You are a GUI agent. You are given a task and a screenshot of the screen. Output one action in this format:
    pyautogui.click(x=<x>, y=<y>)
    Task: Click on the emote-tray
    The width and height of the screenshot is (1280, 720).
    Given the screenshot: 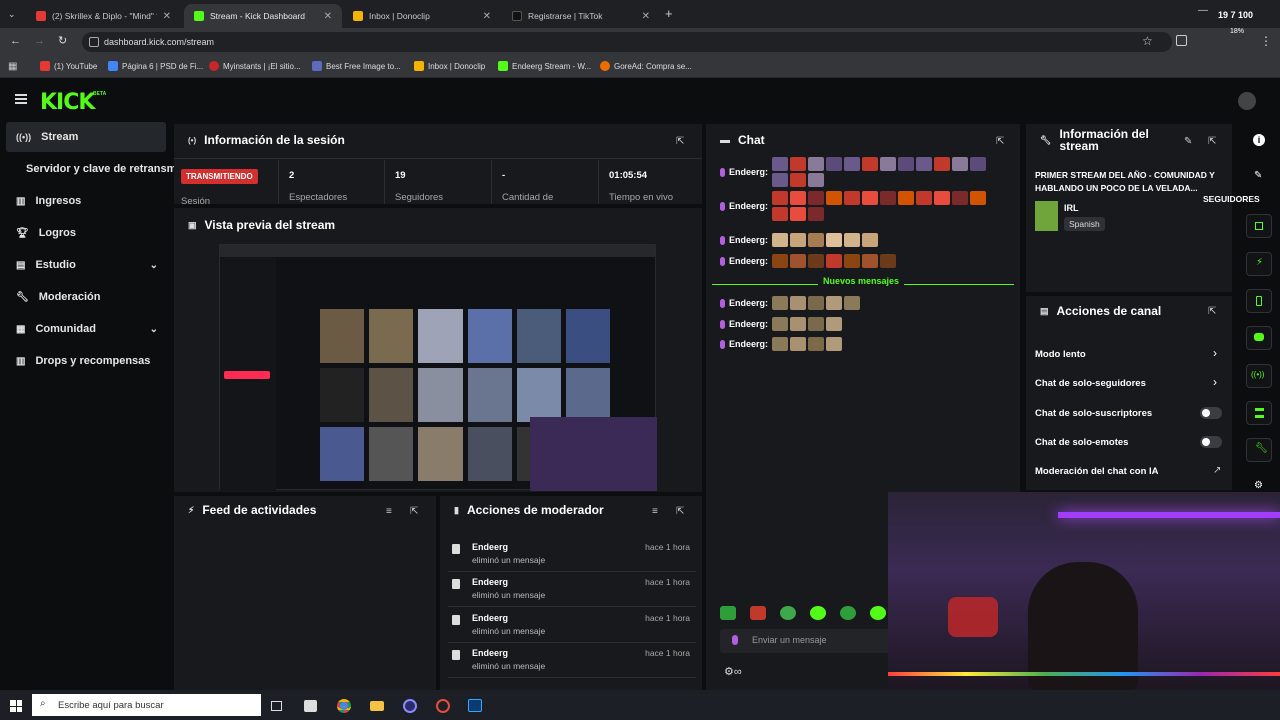 What is the action you would take?
    pyautogui.click(x=805, y=614)
    